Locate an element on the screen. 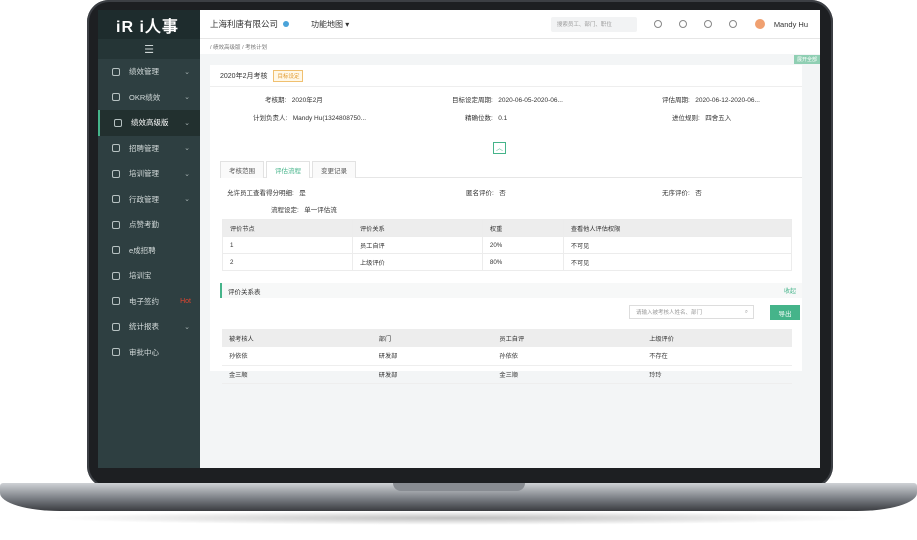  user-name: Mandy Hu is located at coordinates (791, 24).